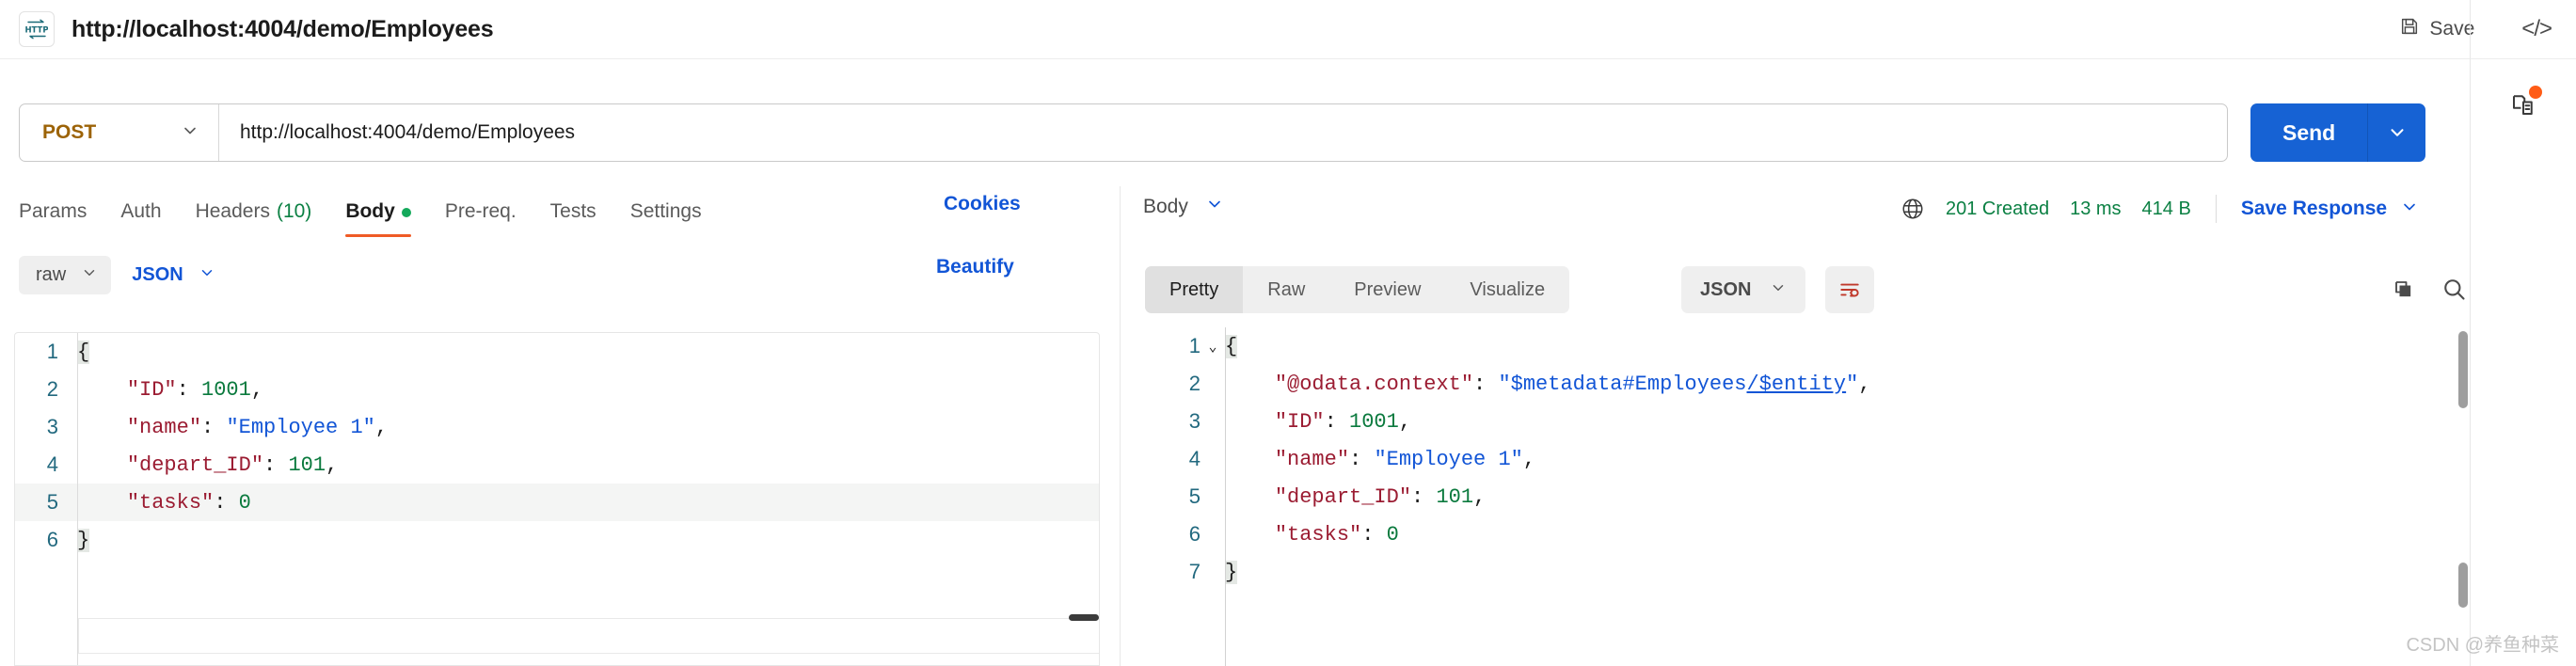 Image resolution: width=2576 pixels, height=666 pixels. What do you see at coordinates (983, 204) in the screenshot?
I see `cookies-link: Cookies` at bounding box center [983, 204].